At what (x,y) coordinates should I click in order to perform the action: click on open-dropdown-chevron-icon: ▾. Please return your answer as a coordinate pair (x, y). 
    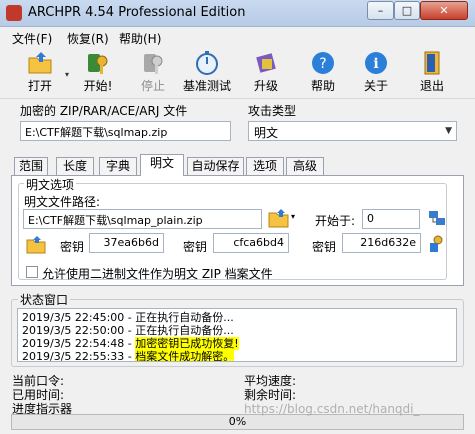
    Looking at the image, I should click on (67, 74).